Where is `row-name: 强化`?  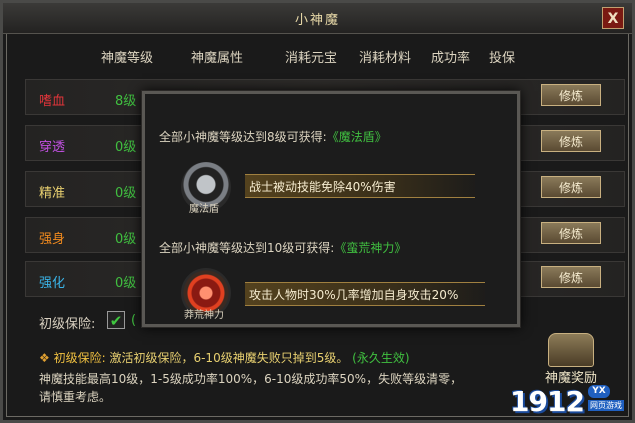
row-name: 强化 is located at coordinates (52, 283).